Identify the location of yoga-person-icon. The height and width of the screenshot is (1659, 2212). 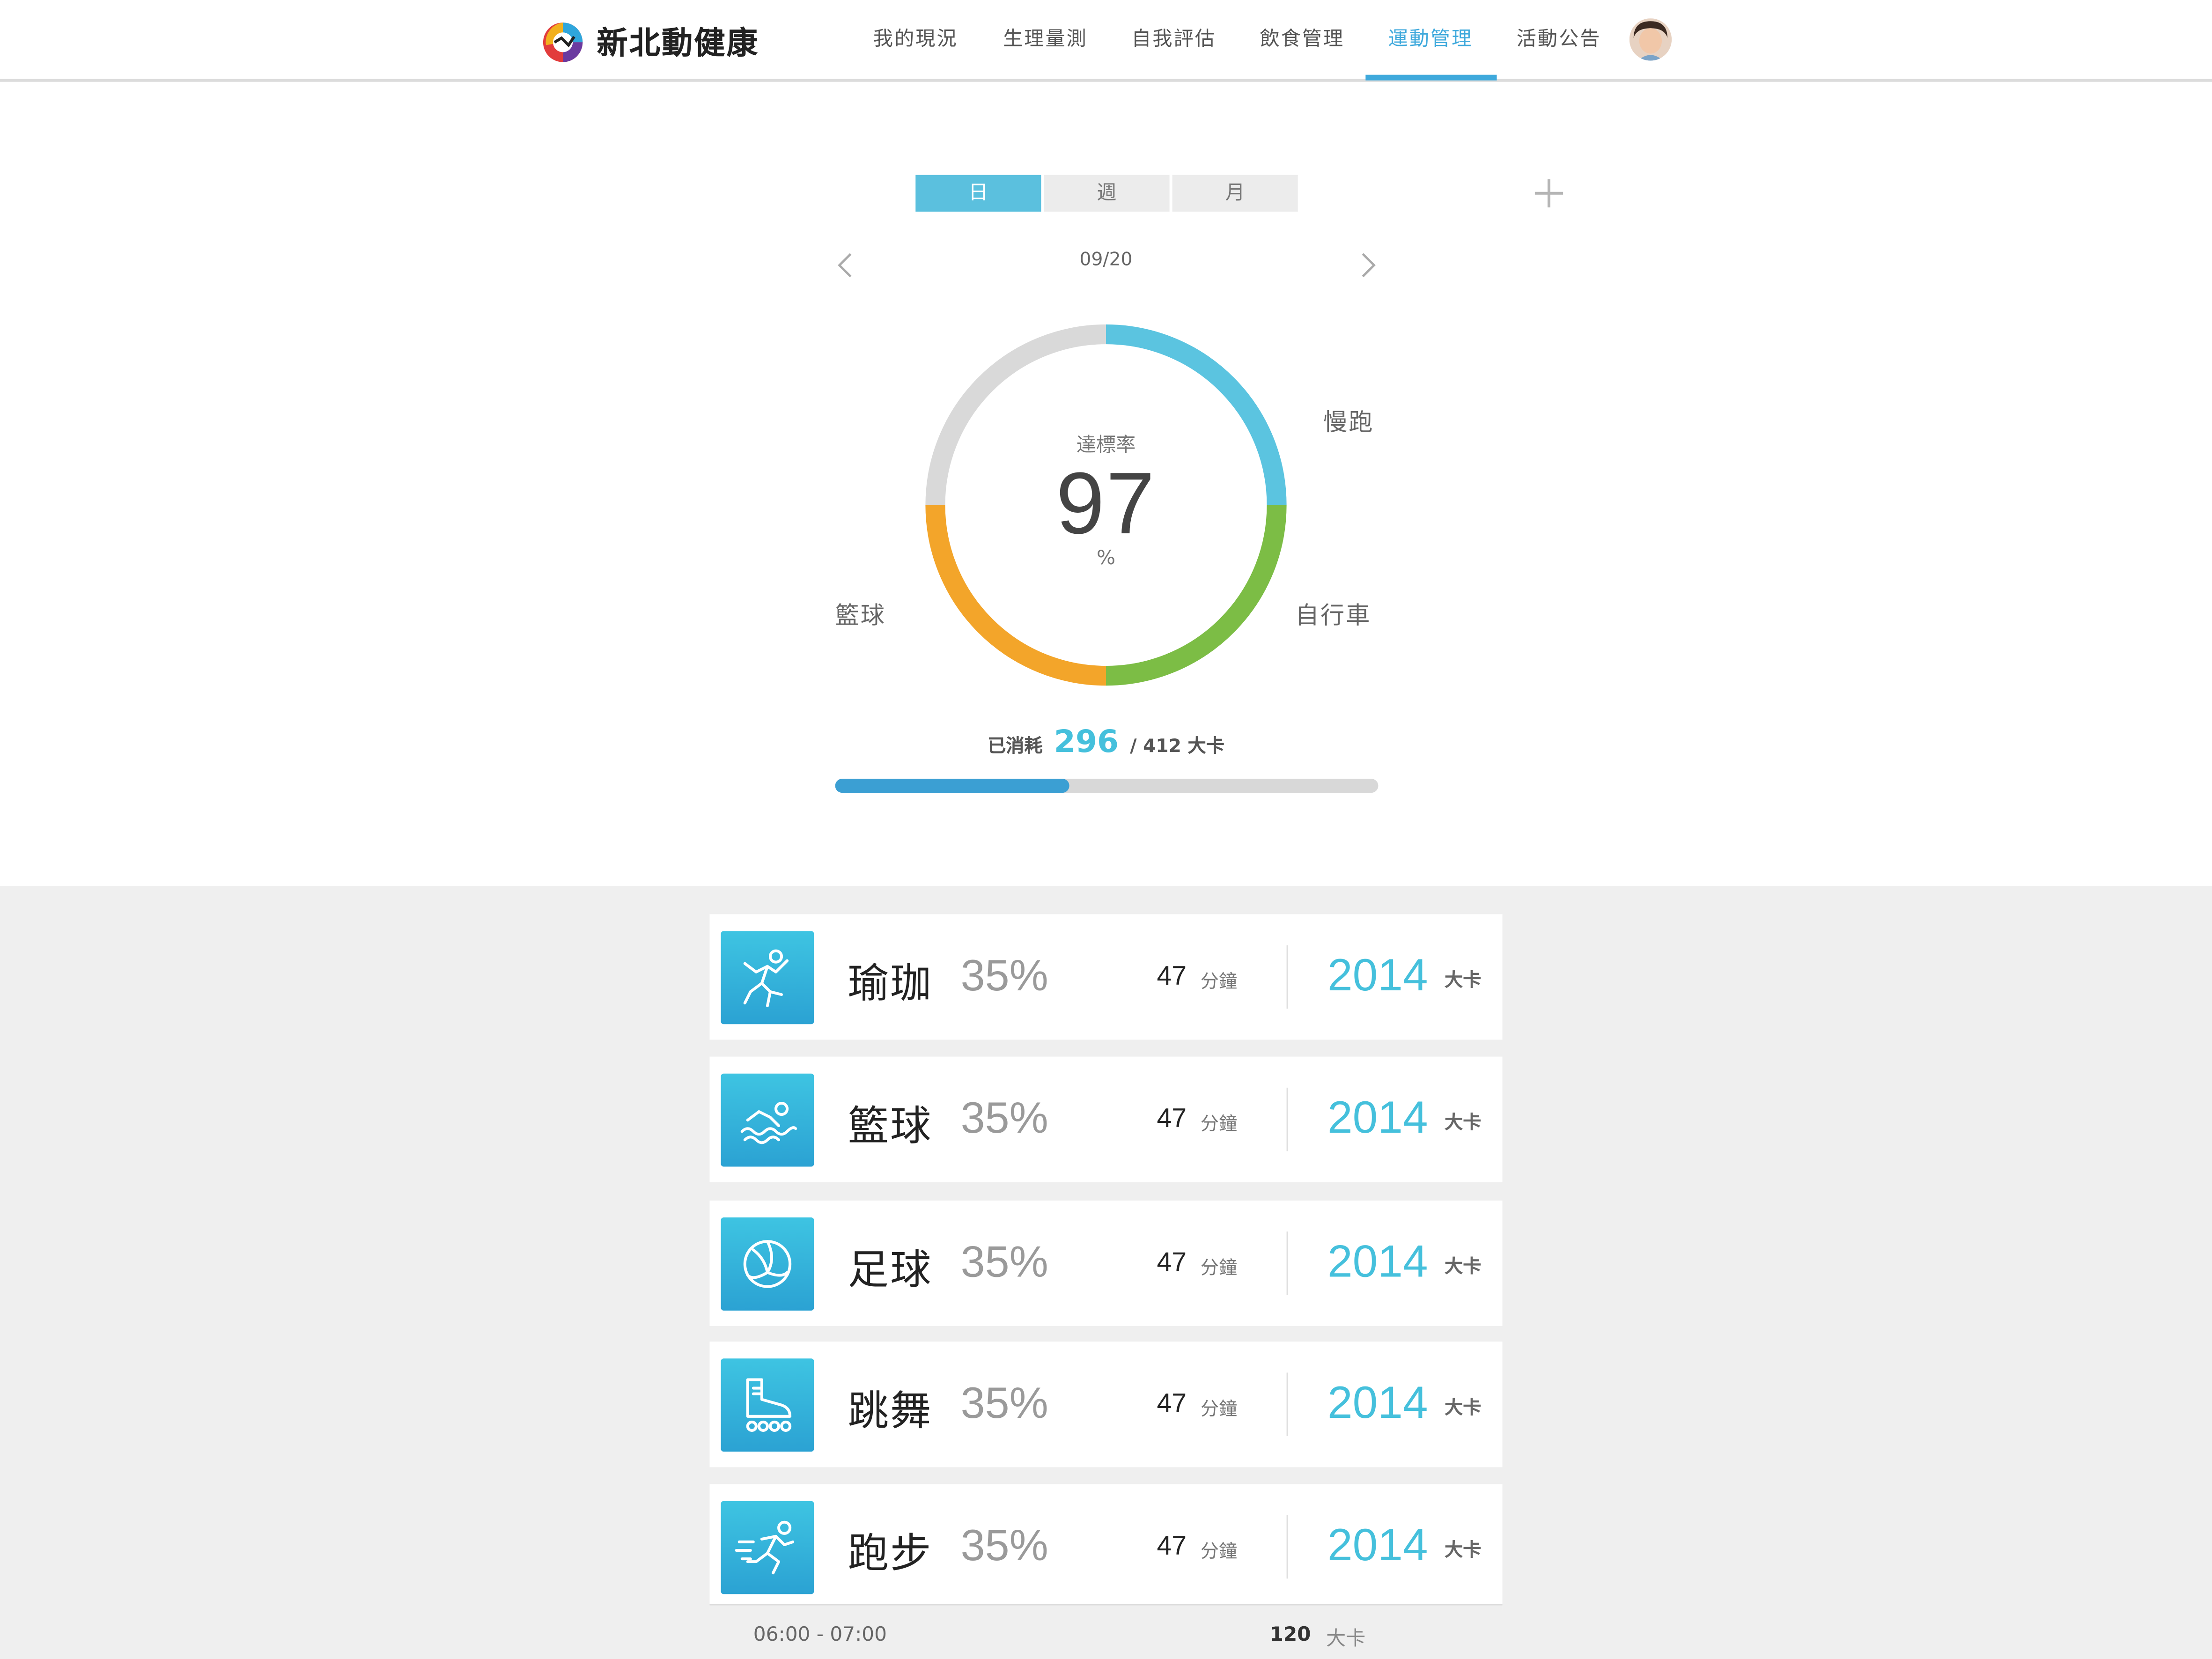
(766, 978).